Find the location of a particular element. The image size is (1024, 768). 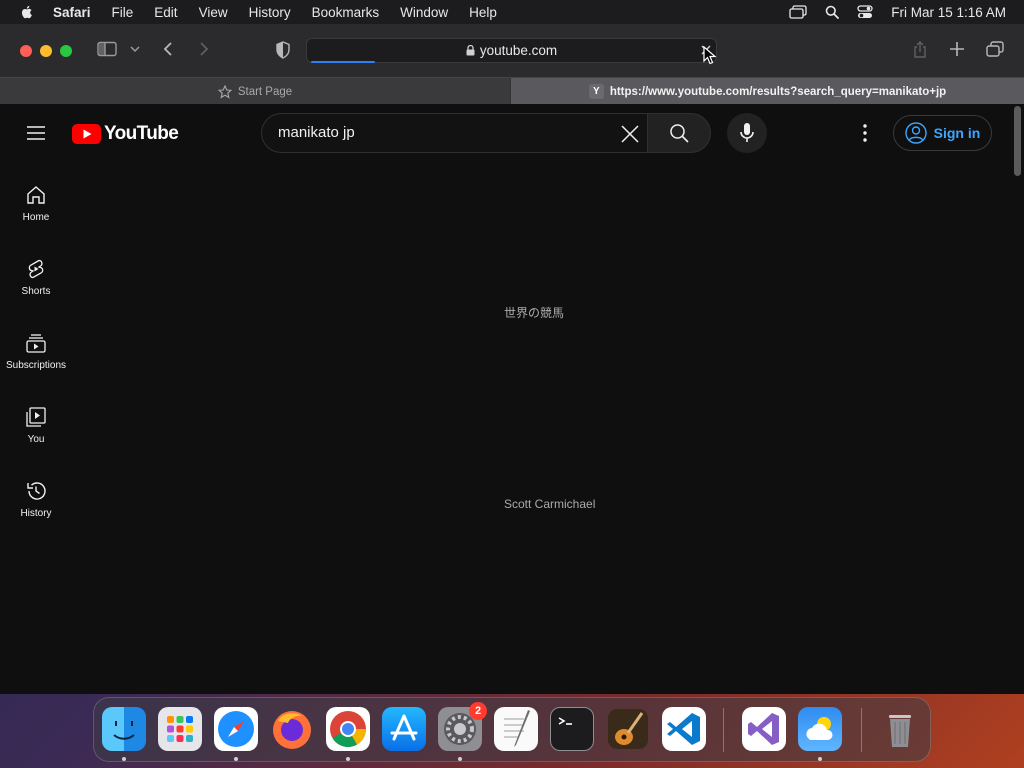

clear-search-icon is located at coordinates (630, 134).